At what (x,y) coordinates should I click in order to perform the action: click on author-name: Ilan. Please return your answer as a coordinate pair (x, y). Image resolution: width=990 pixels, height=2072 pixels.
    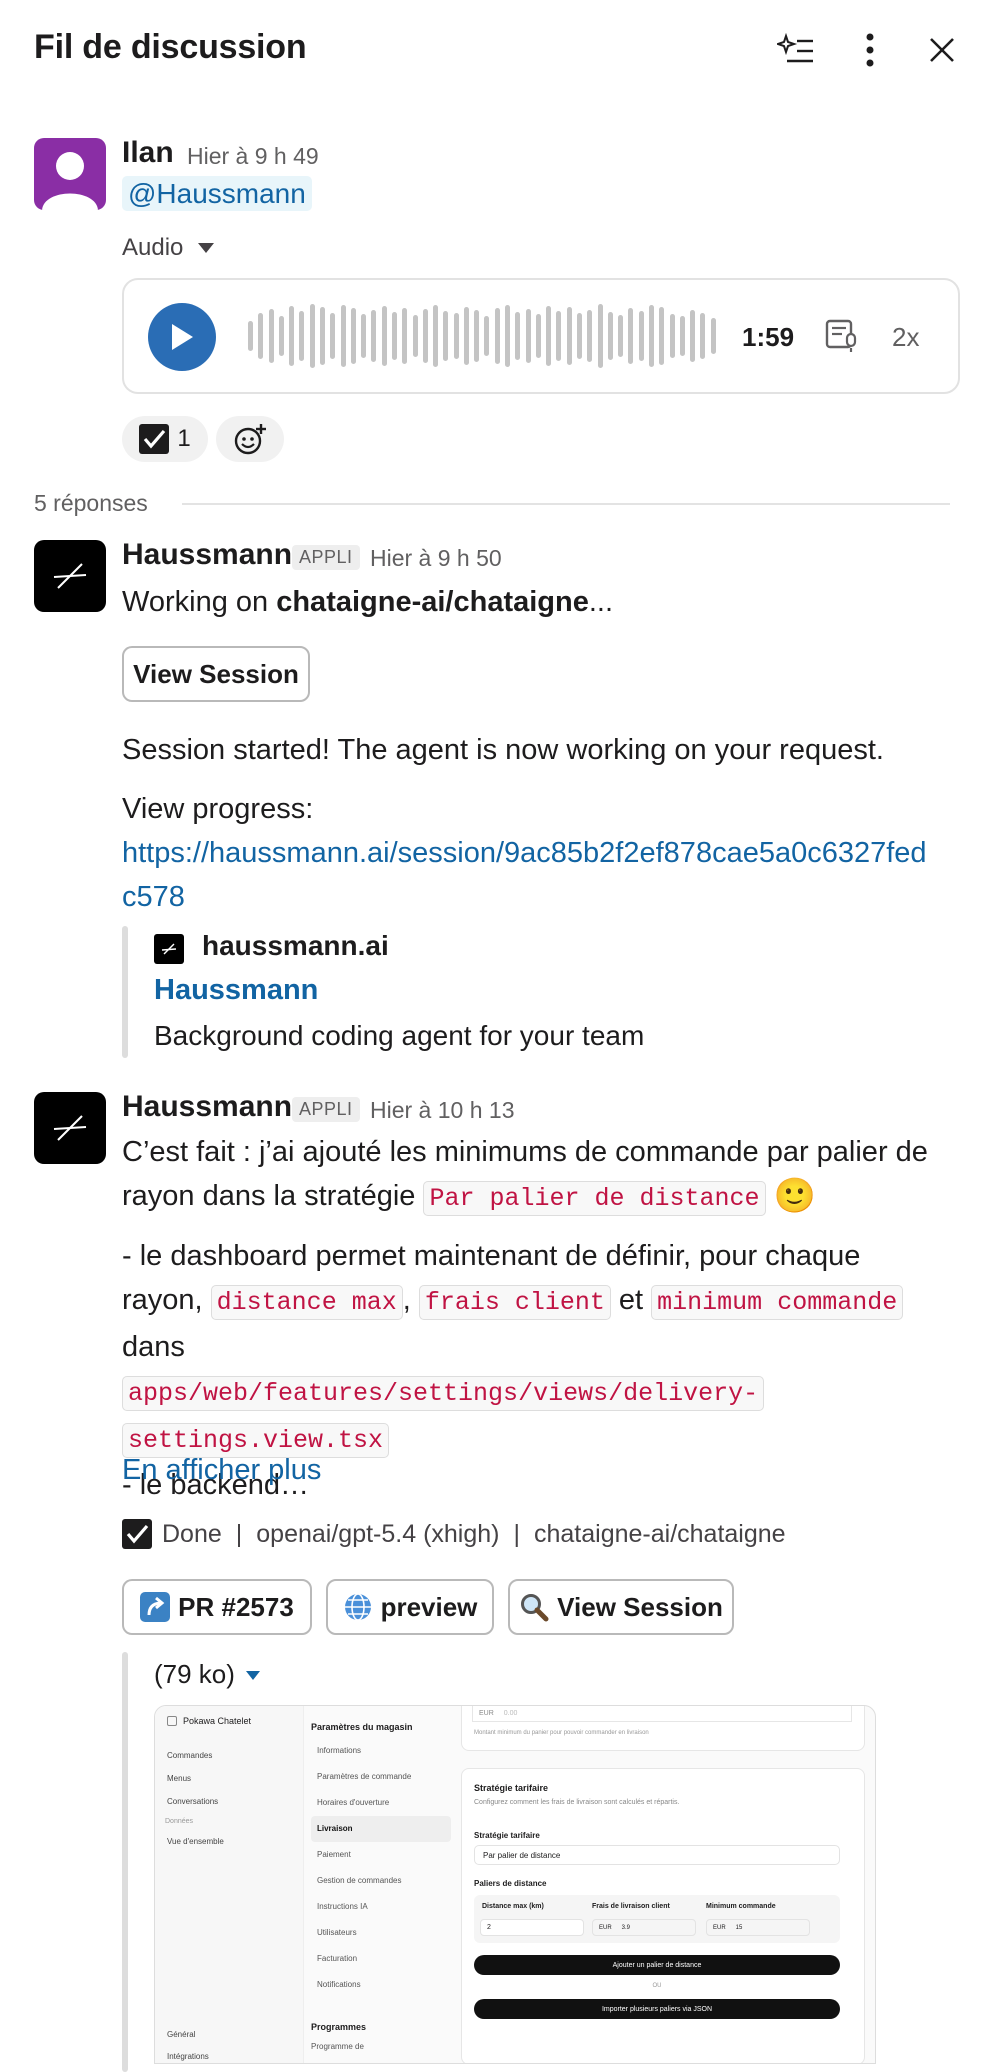
    Looking at the image, I should click on (148, 153).